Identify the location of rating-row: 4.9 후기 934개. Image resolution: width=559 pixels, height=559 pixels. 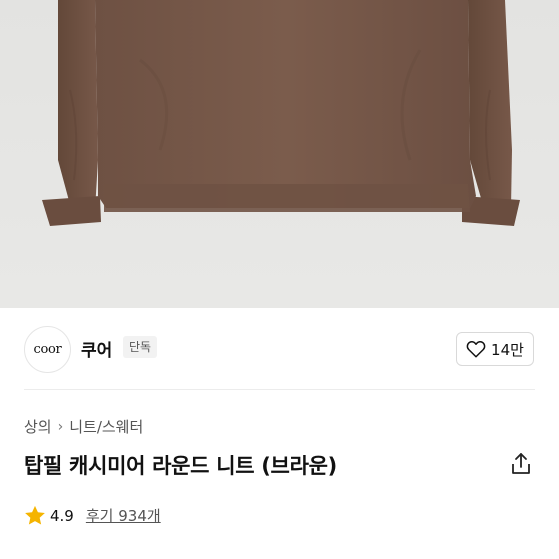
(92, 515).